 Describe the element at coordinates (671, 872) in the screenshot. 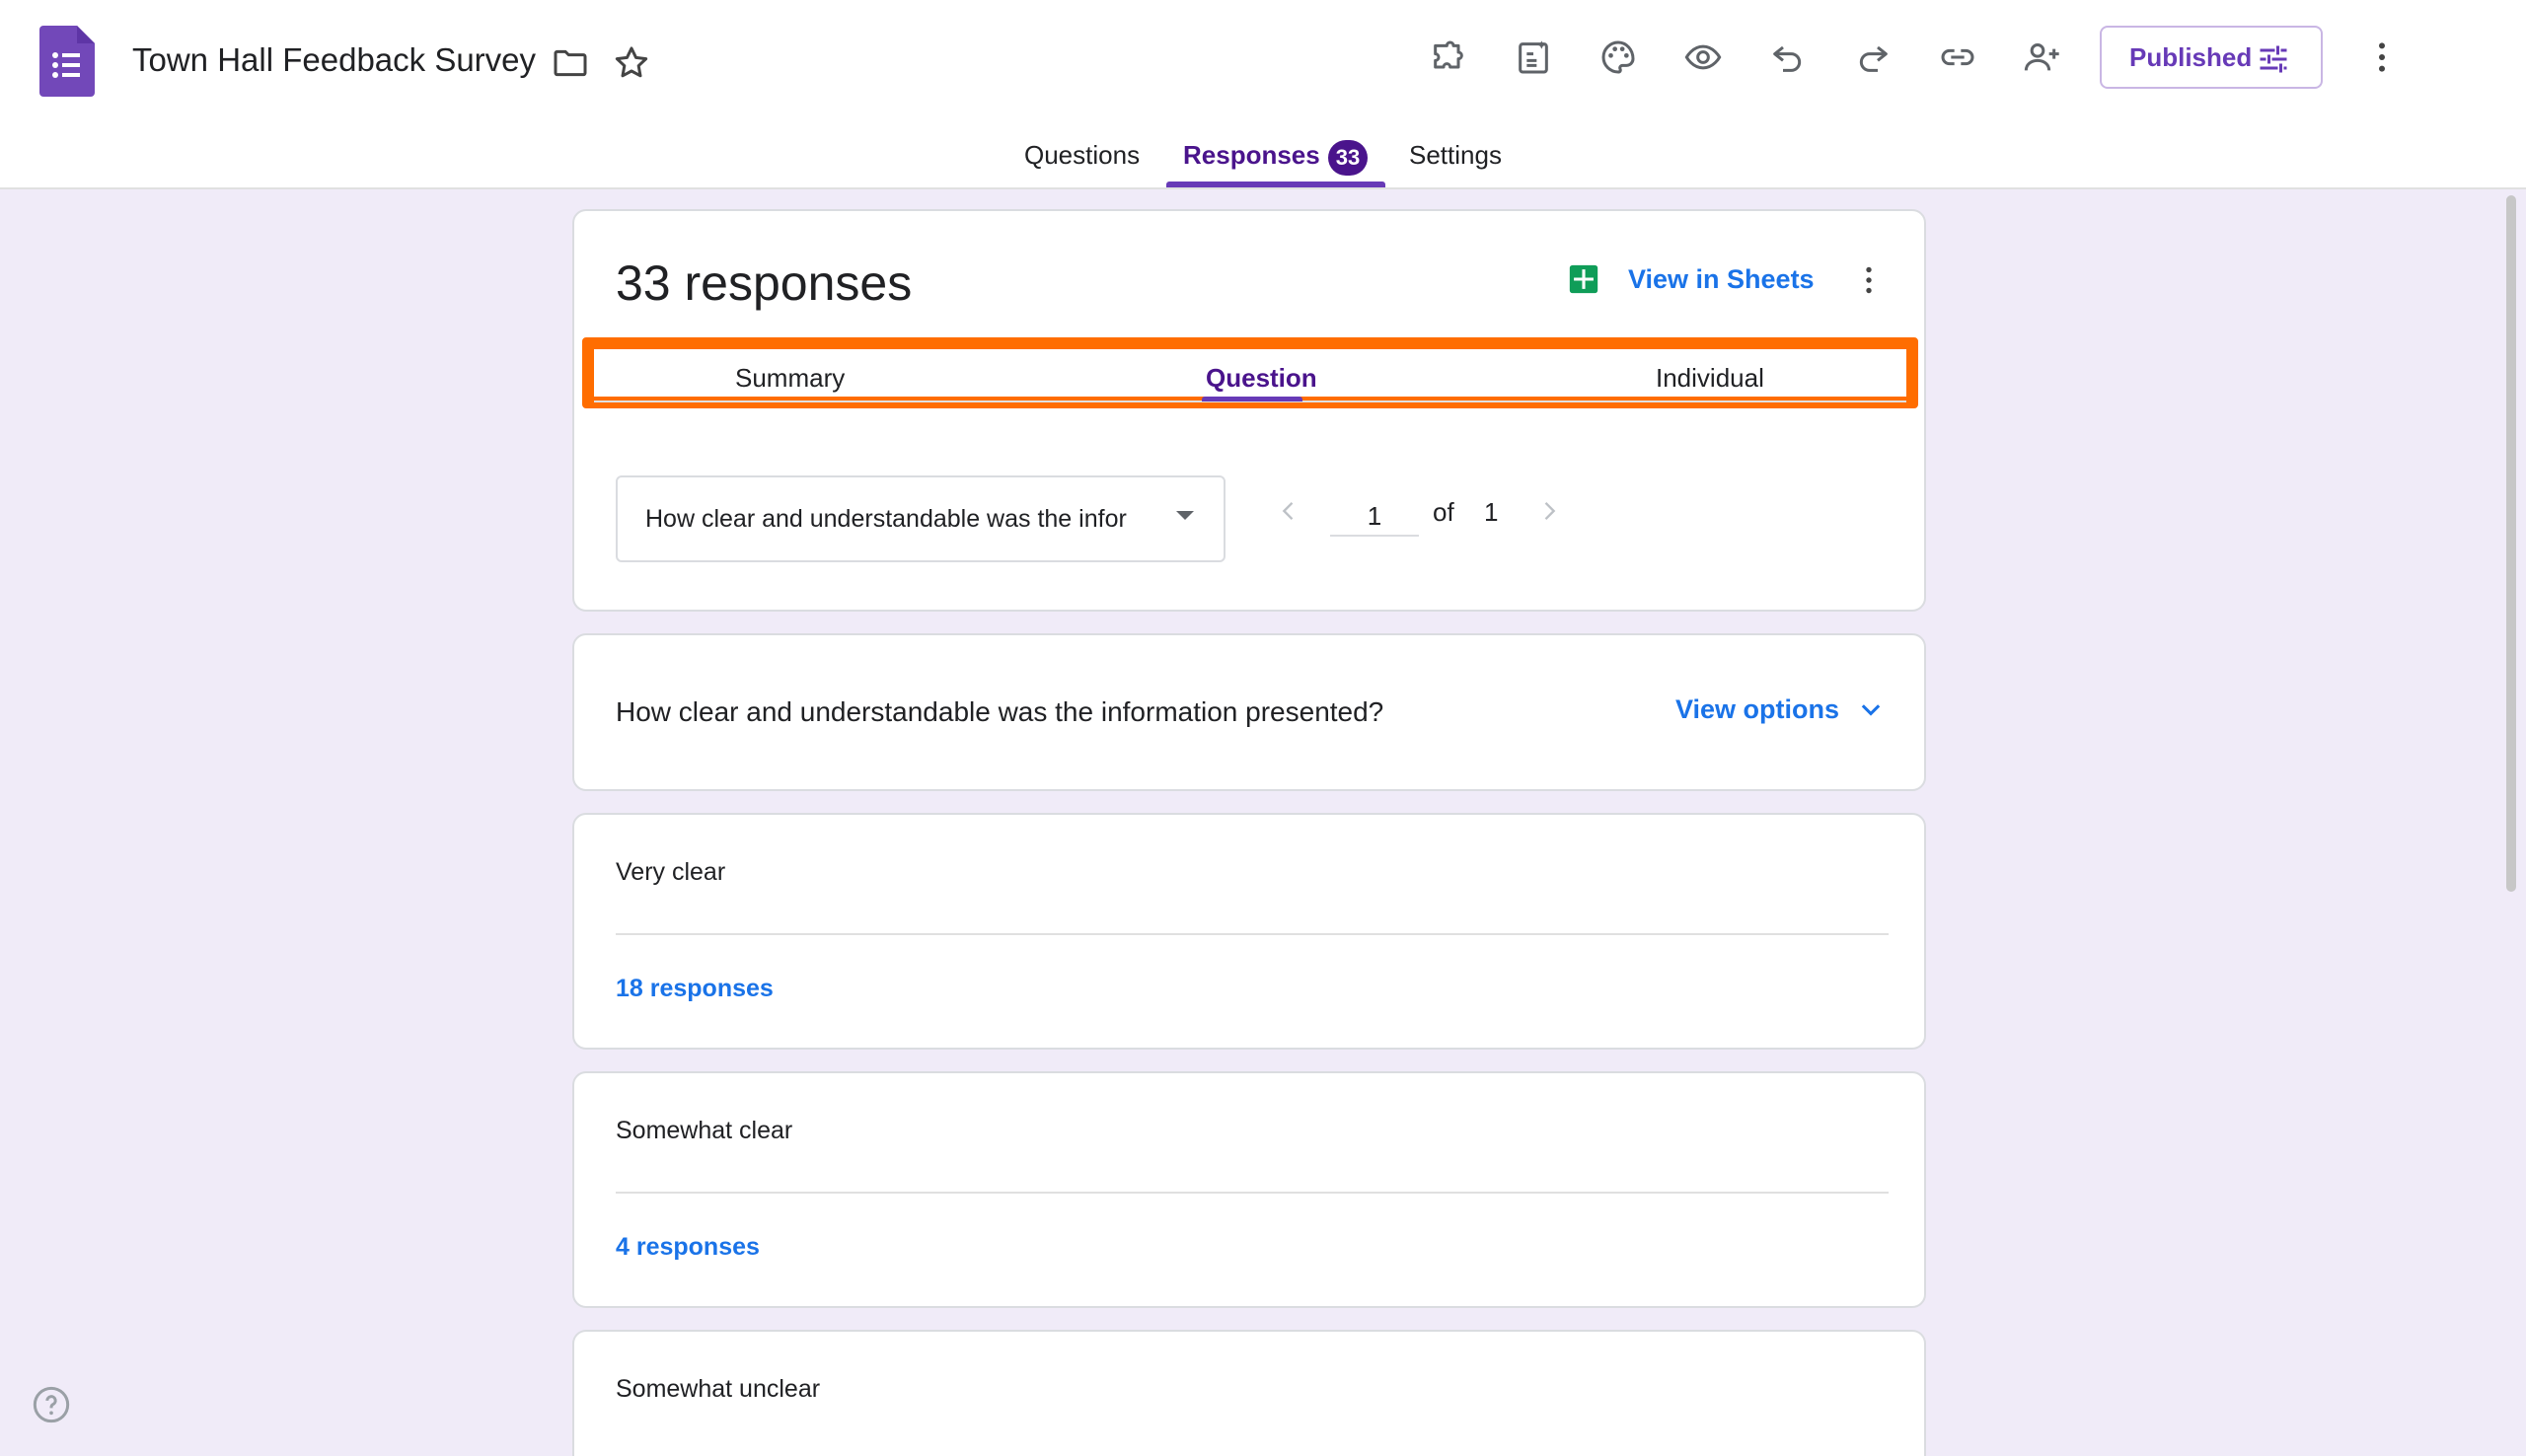

I see `answer-text: Very clear` at that location.